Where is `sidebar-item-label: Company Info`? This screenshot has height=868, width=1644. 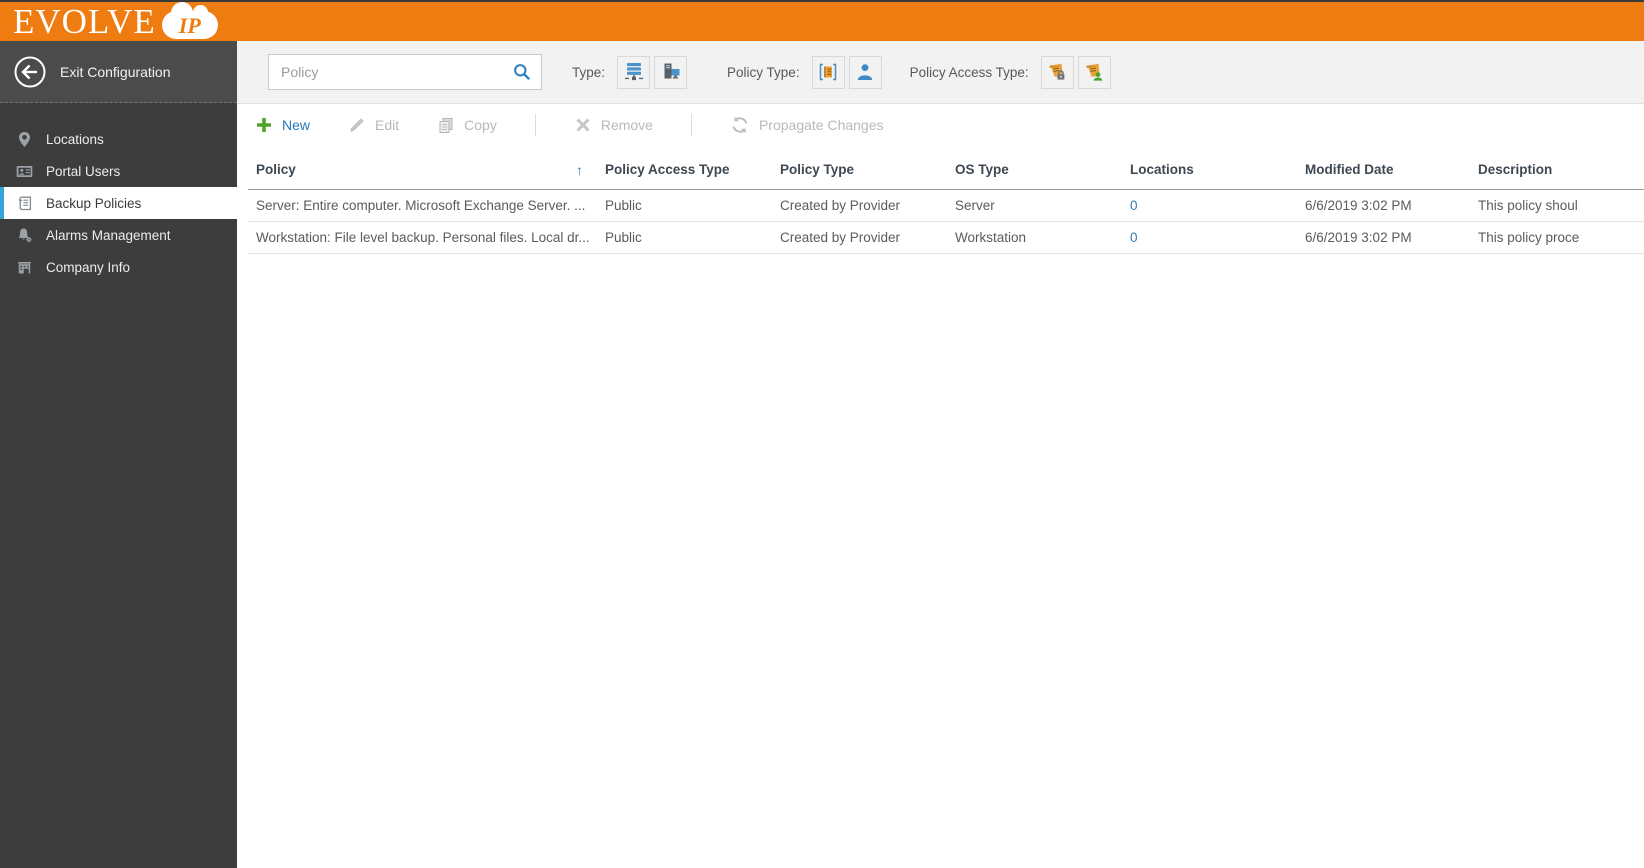 sidebar-item-label: Company Info is located at coordinates (88, 267).